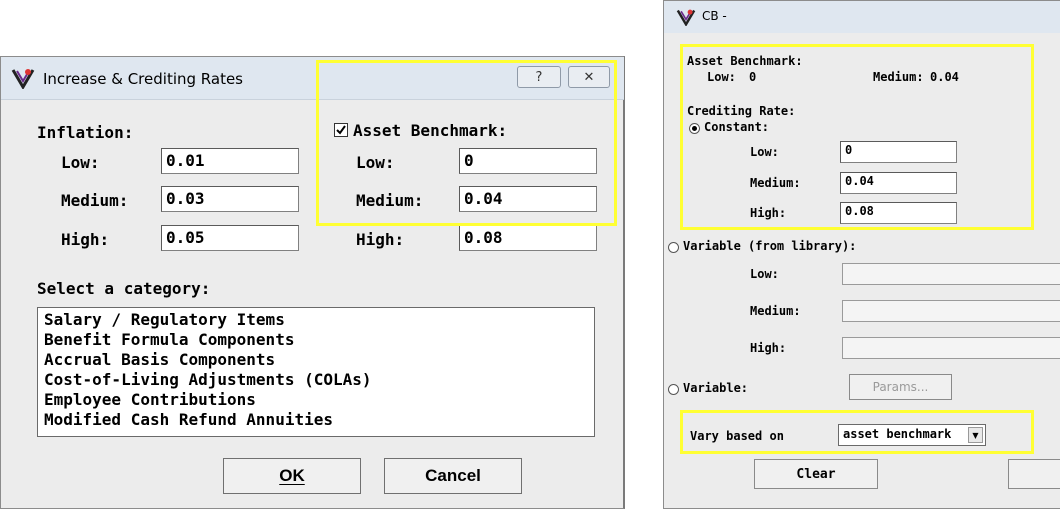 The height and width of the screenshot is (509, 1060). What do you see at coordinates (770, 246) in the screenshot?
I see `variable-library-label: Variable (from library):` at bounding box center [770, 246].